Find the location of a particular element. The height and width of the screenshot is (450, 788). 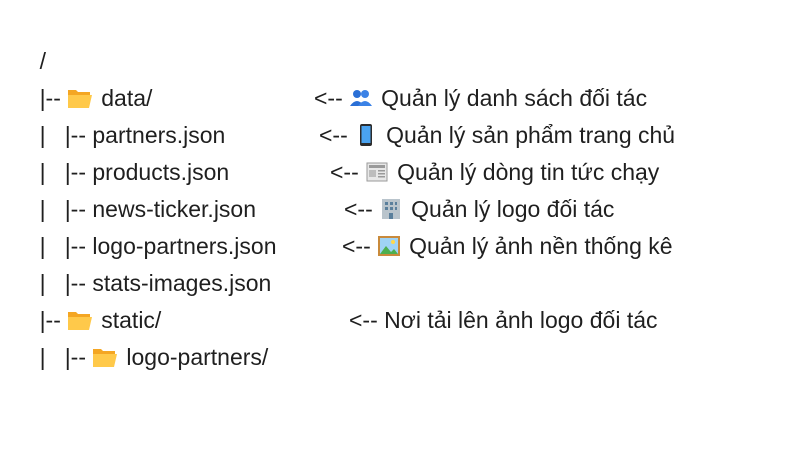

annotation-group: <-- Quản lý danh sách đối tác is located at coordinates (480, 98).